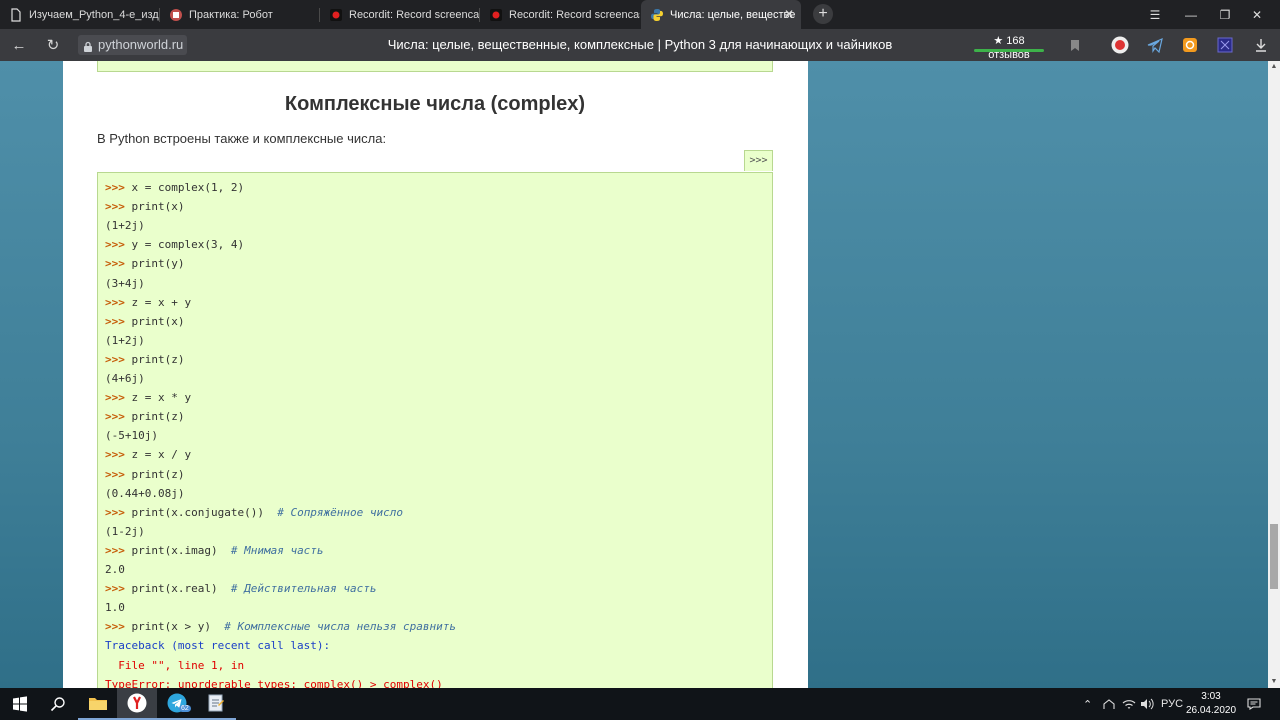  I want to click on menu-icon: ☰, so click(1155, 14).